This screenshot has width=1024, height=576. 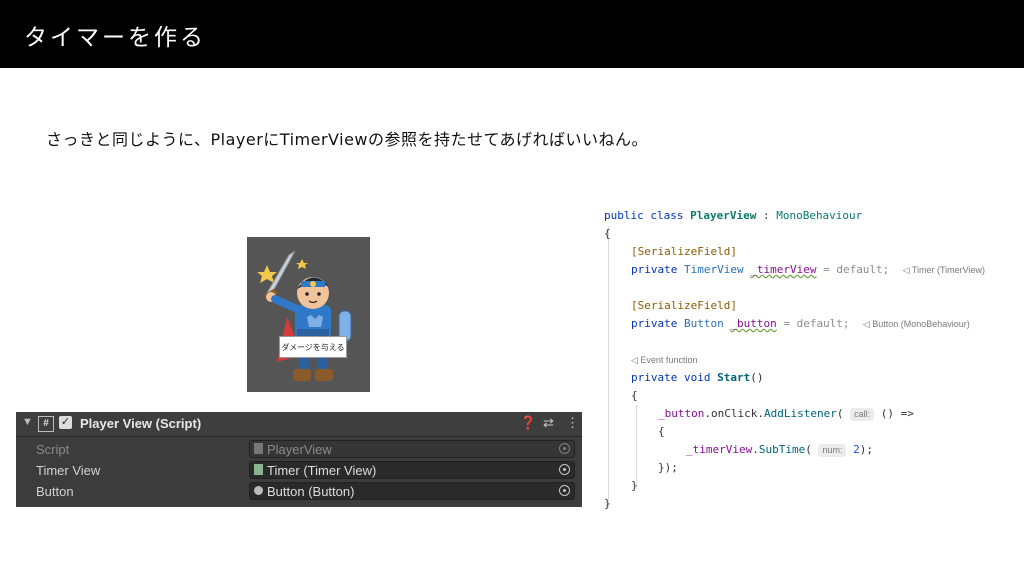 What do you see at coordinates (894, 413) in the screenshot?
I see `code-lambda: () =>` at bounding box center [894, 413].